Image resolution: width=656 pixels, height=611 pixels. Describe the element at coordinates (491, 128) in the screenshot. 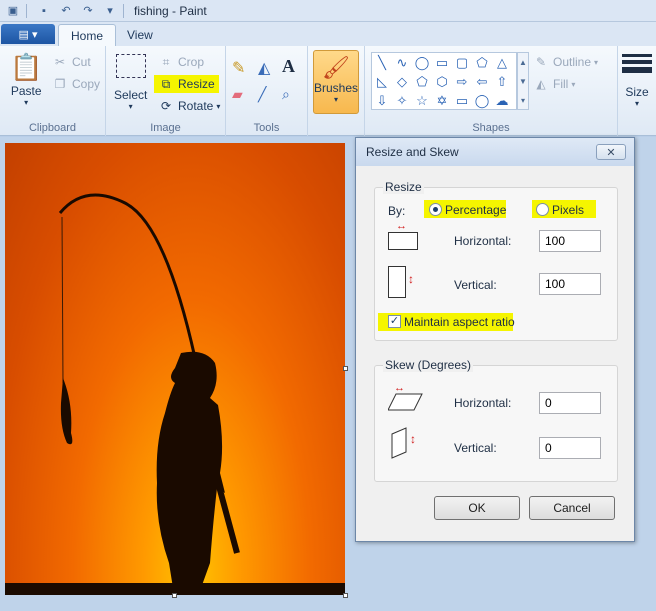

I see `group-label-shapes: Shapes` at that location.